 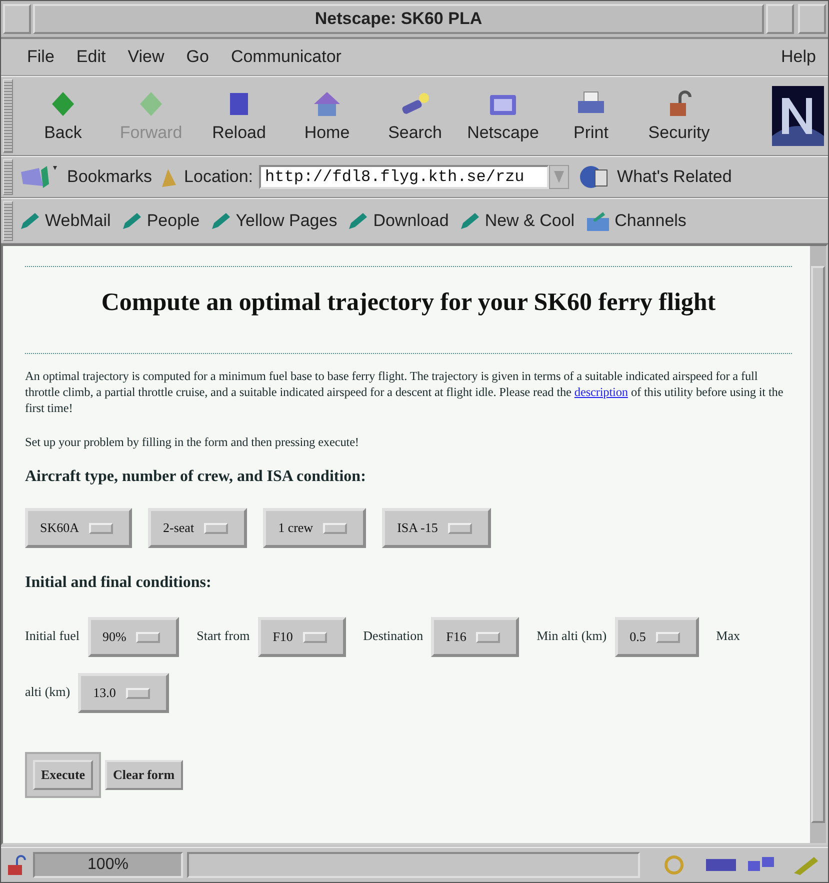 I want to click on bookmarks-button: Bookmarks, so click(x=109, y=177).